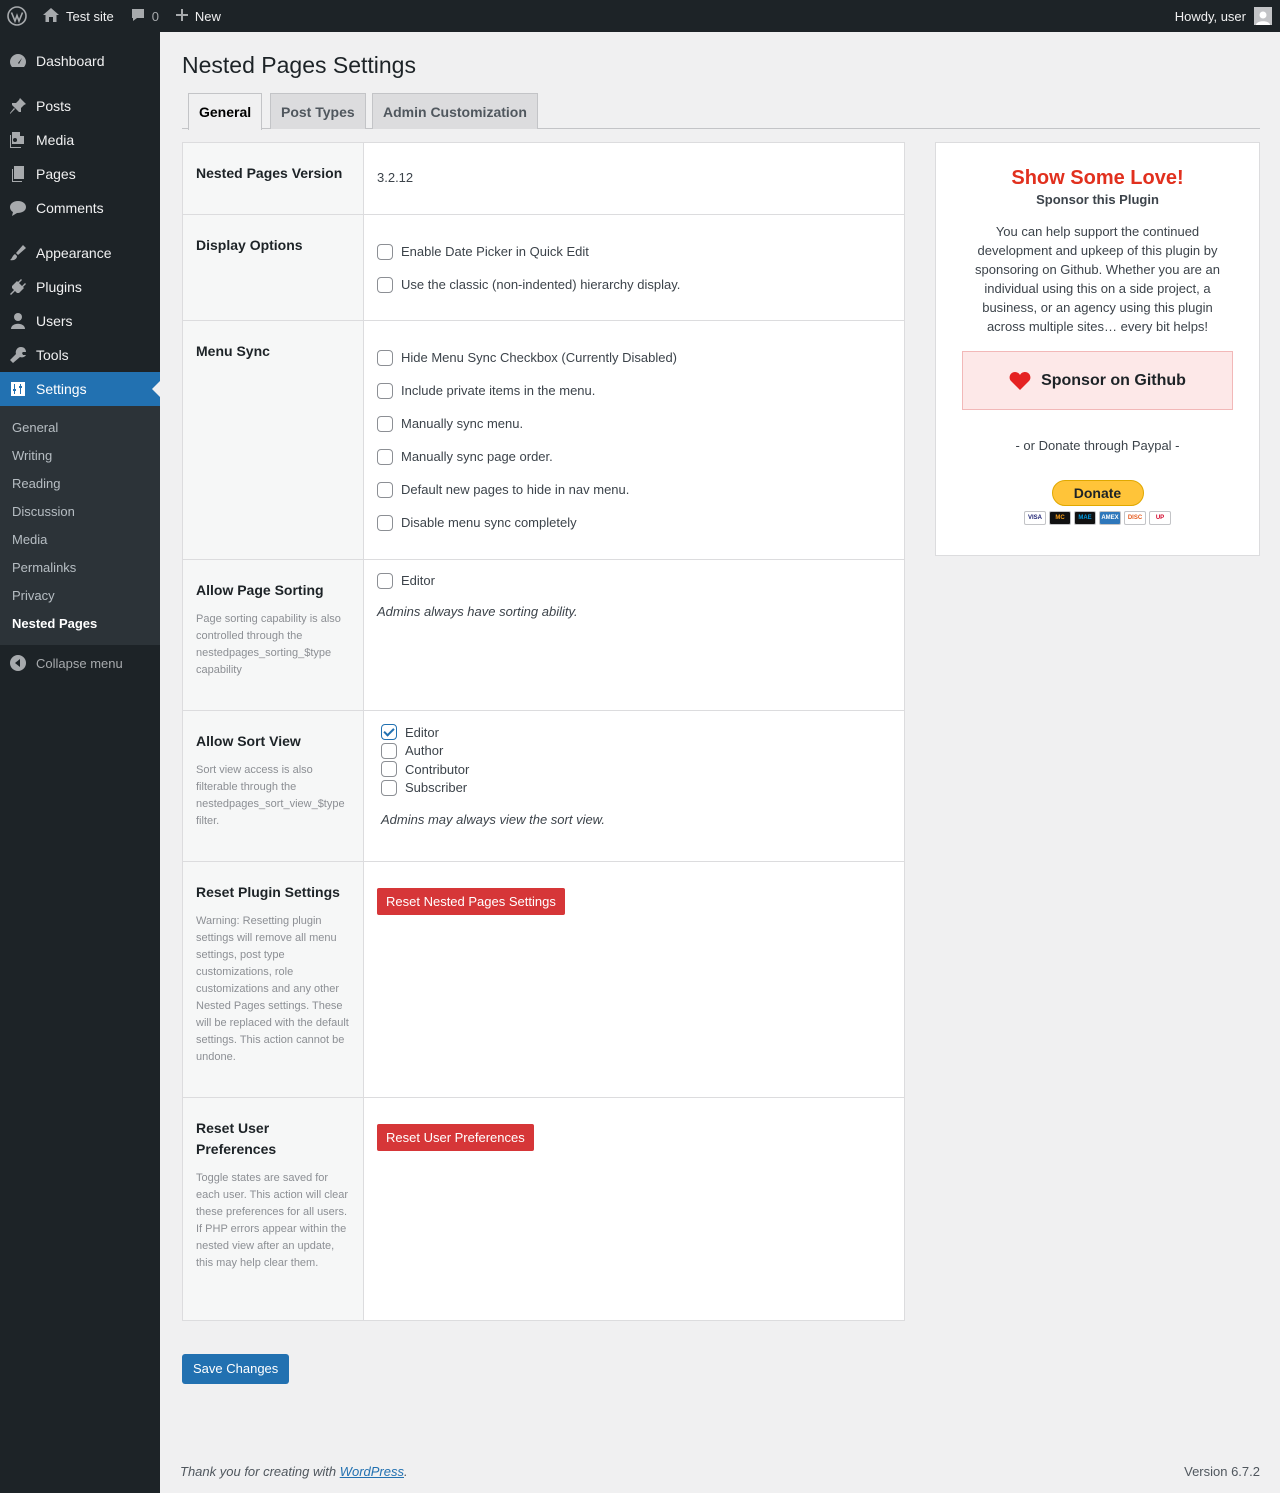  Describe the element at coordinates (1097, 493) in the screenshot. I see `paypal-donate-button: Donate` at that location.